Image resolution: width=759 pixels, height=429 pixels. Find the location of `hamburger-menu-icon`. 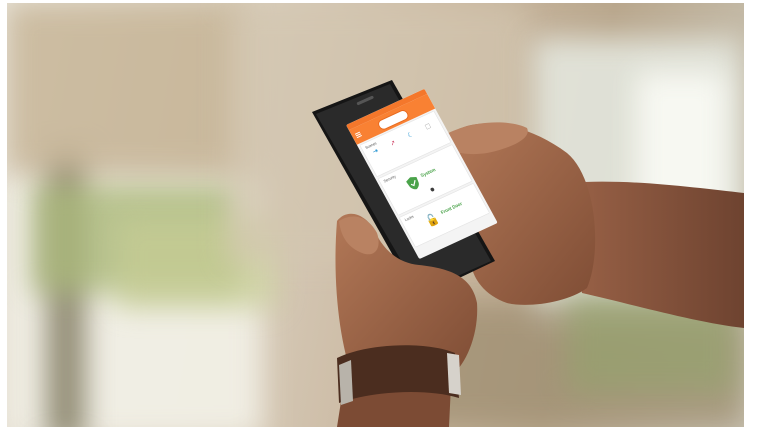

hamburger-menu-icon is located at coordinates (358, 135).